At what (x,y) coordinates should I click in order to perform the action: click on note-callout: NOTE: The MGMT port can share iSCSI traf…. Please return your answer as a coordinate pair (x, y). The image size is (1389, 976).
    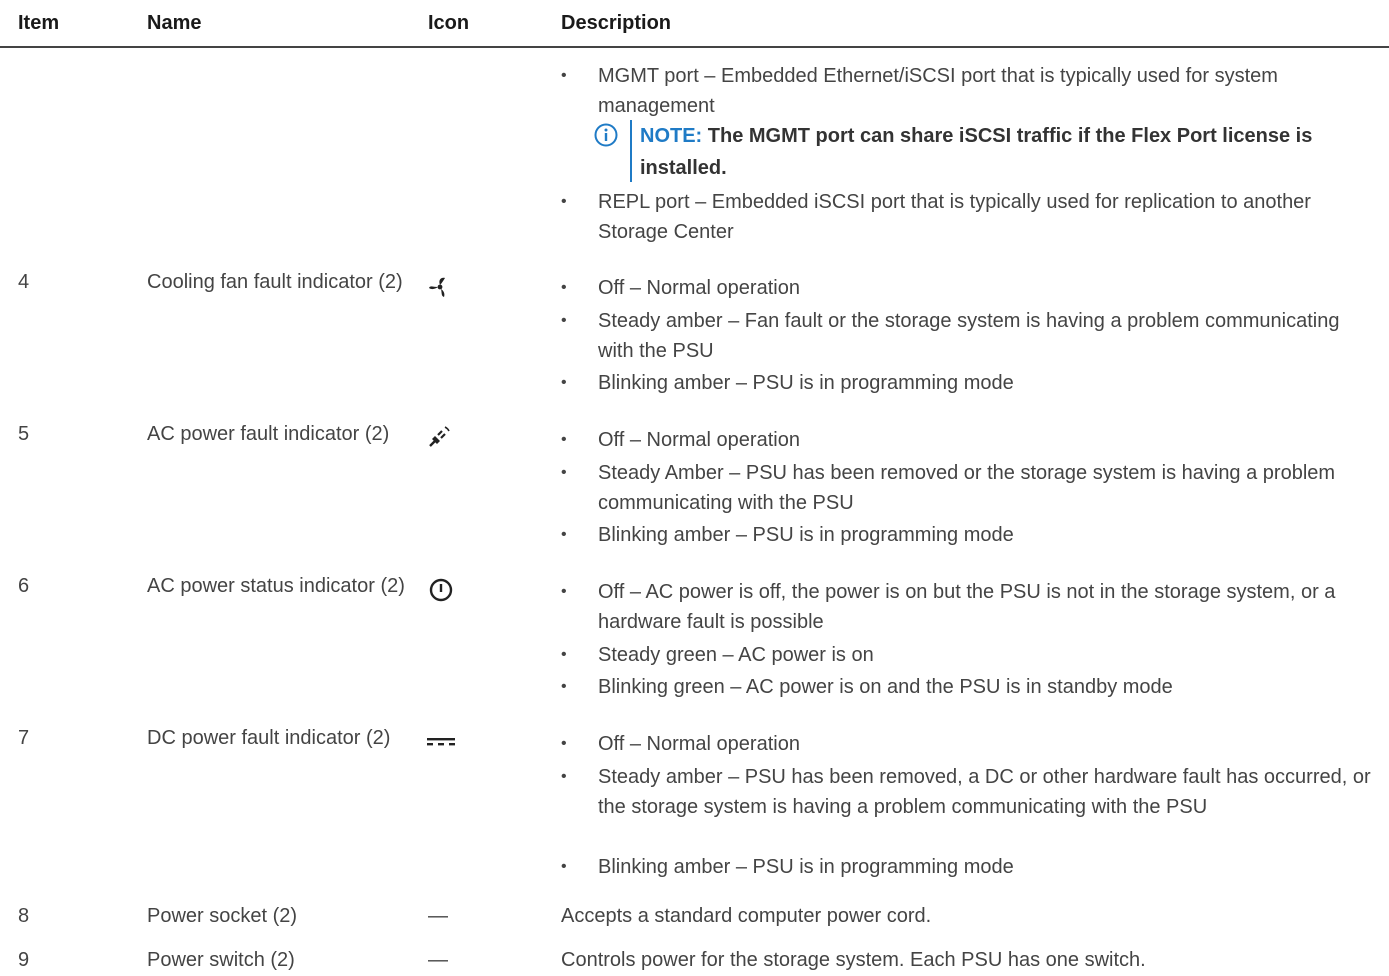
    Looking at the image, I should click on (989, 153).